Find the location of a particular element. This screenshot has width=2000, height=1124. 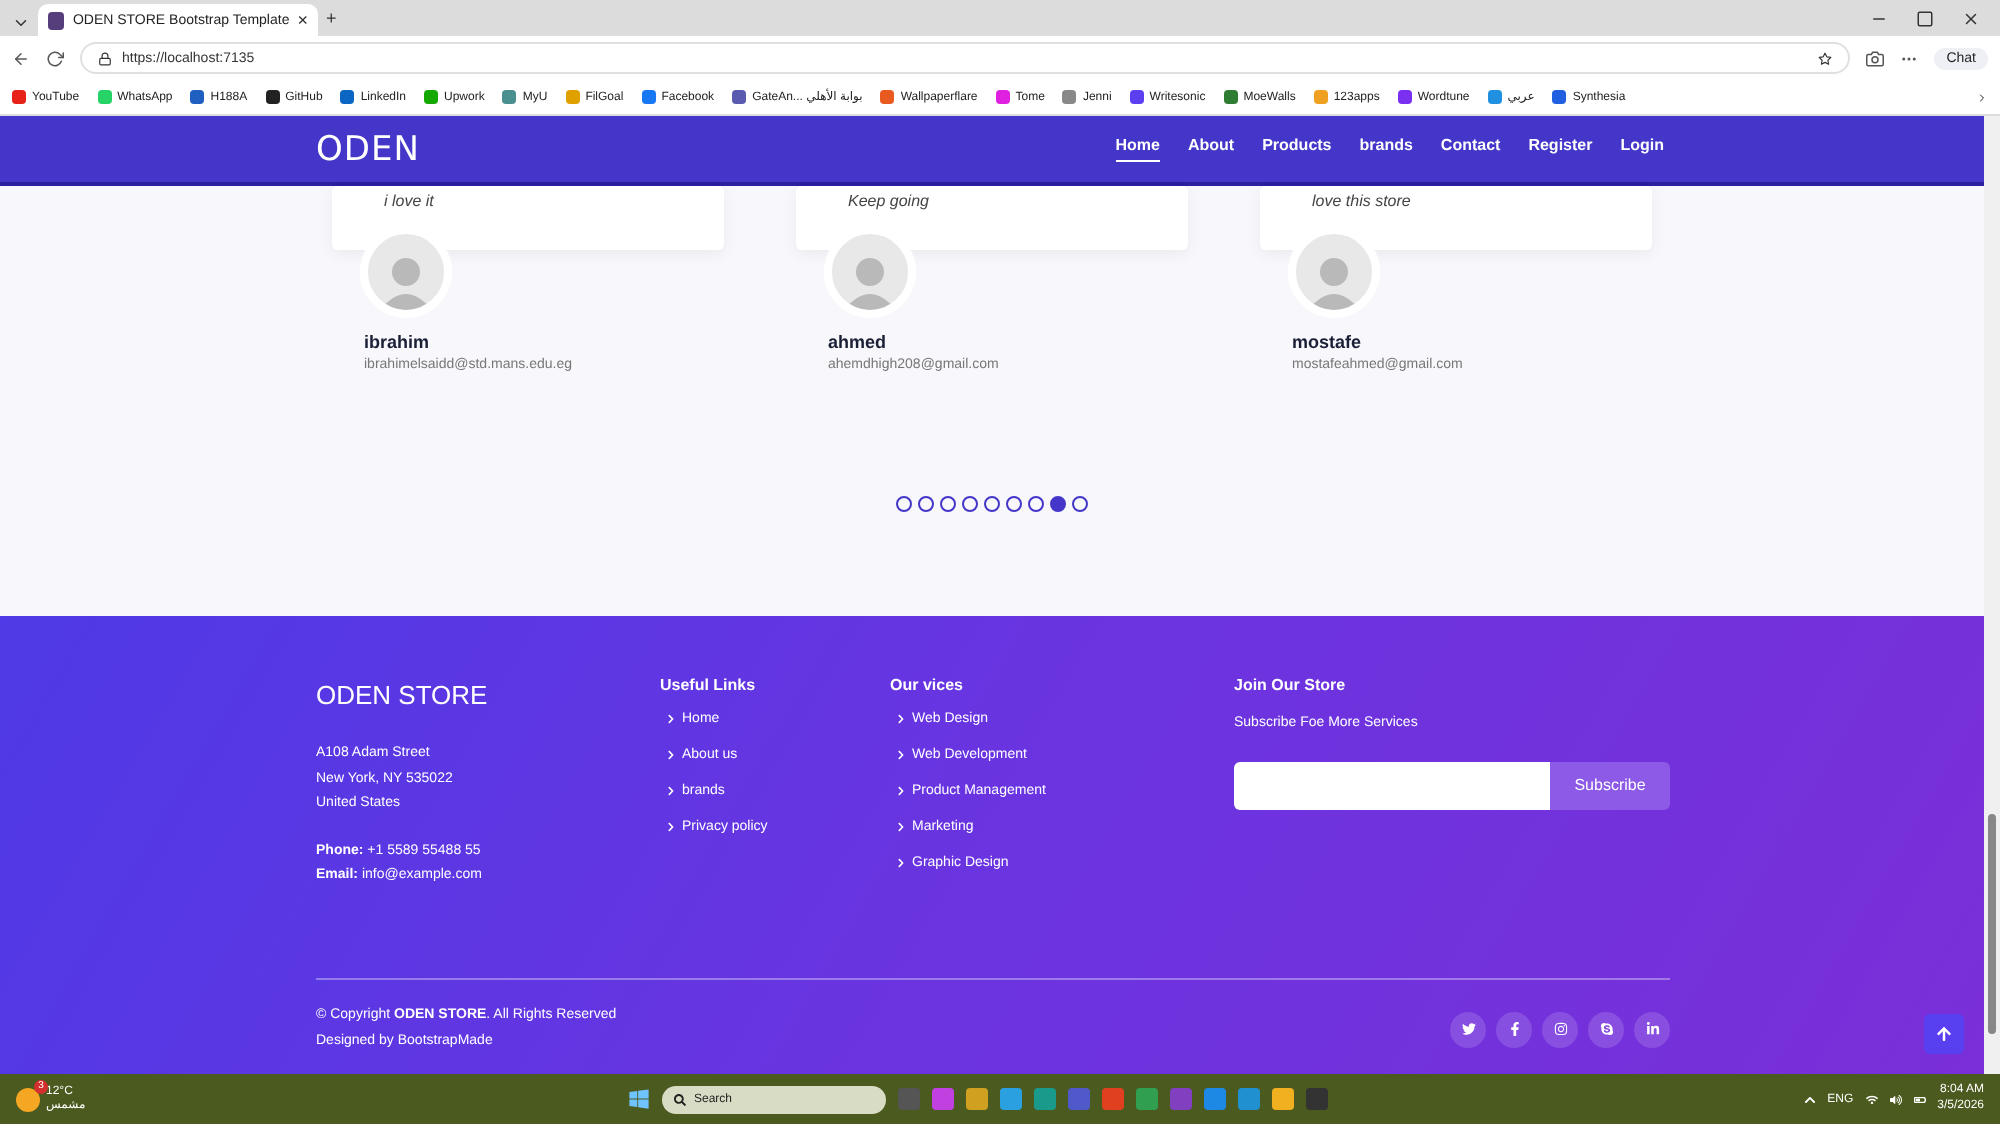

nav-link: Products is located at coordinates (1297, 149).